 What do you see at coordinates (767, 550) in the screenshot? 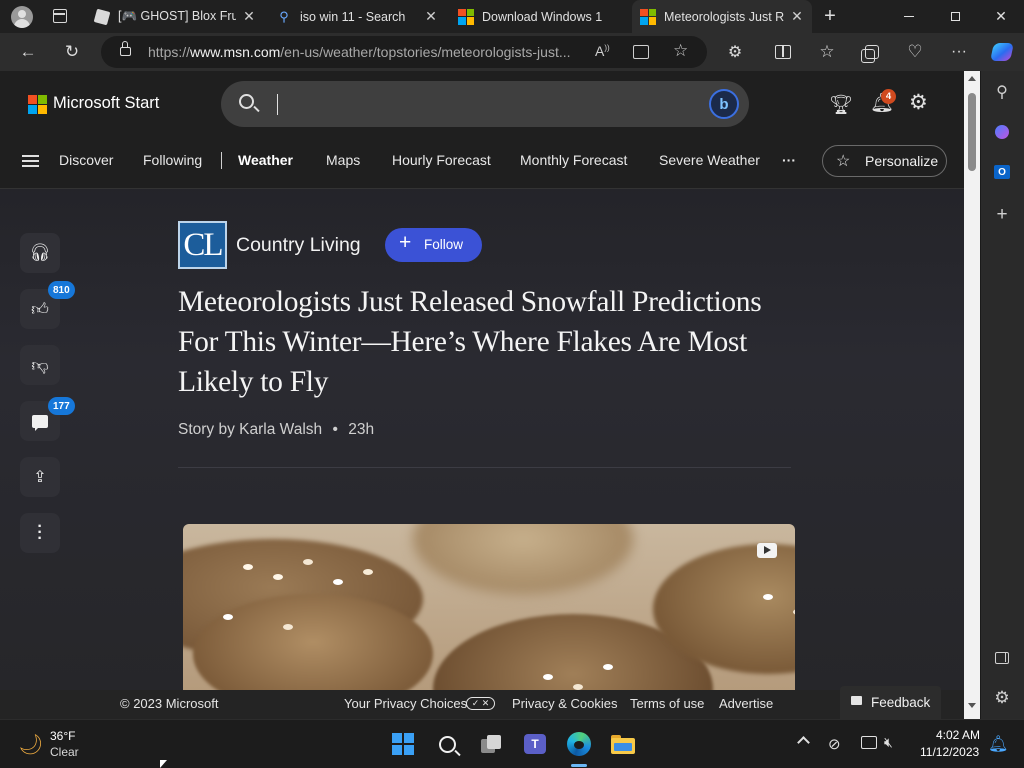
I see `video-play-icon` at bounding box center [767, 550].